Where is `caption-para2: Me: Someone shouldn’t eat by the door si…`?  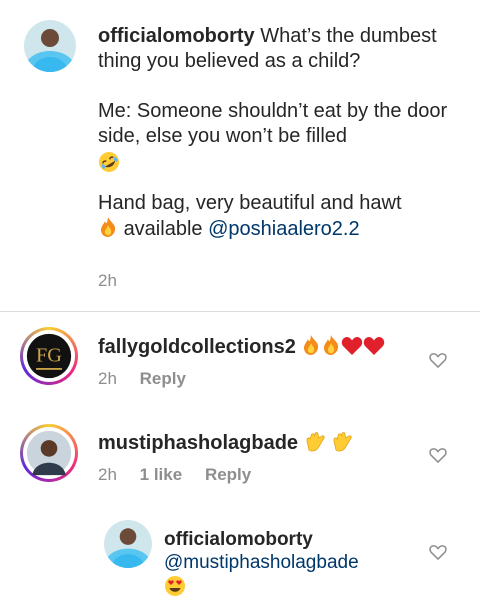
caption-para2: Me: Someone shouldn’t eat by the door si… is located at coordinates (273, 123).